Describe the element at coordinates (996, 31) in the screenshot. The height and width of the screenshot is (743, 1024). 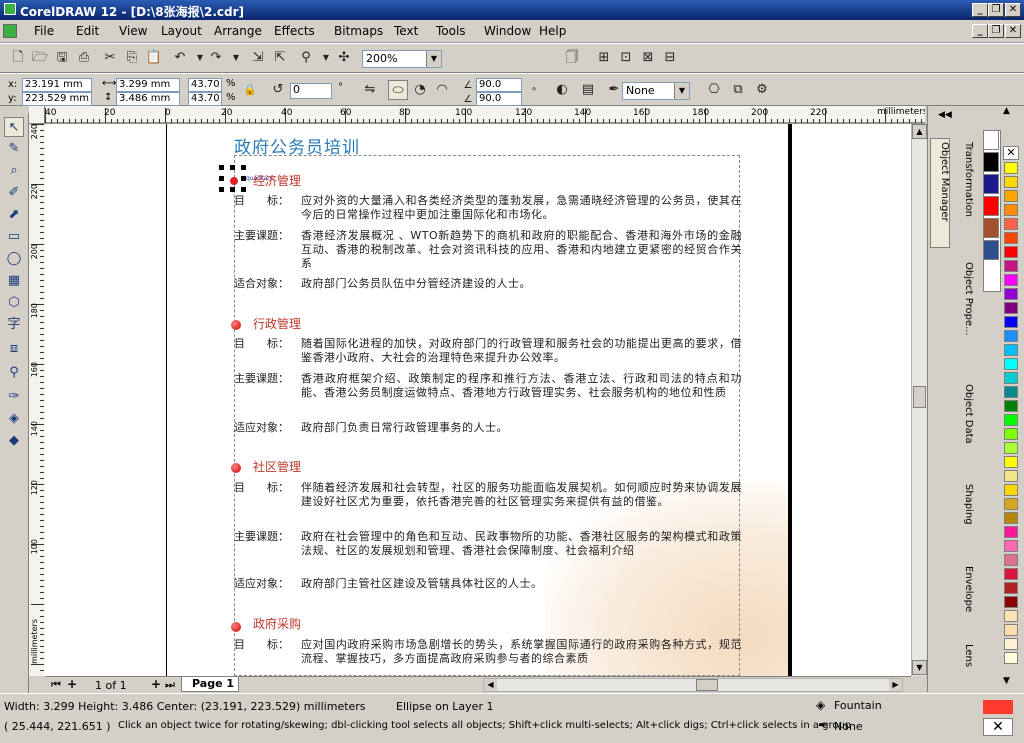
I see `doc-restore-button: ❐` at that location.